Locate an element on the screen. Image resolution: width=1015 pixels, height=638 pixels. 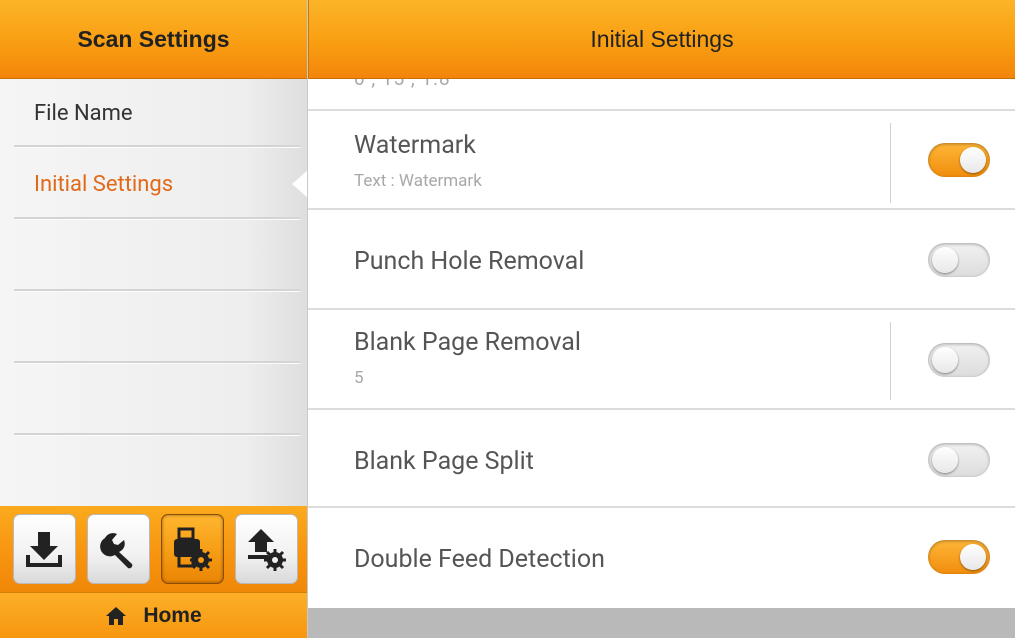
setting-row-blank-page-removal: Blank Page Removal 5 is located at coordinates (661, 360).